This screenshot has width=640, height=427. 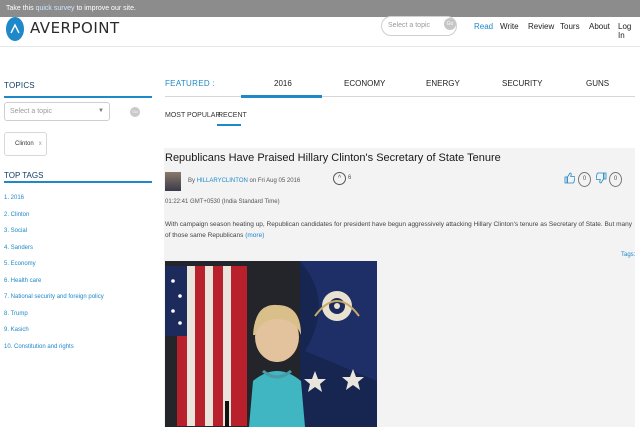 I want to click on subtab-recent: RECENT, so click(x=232, y=115).